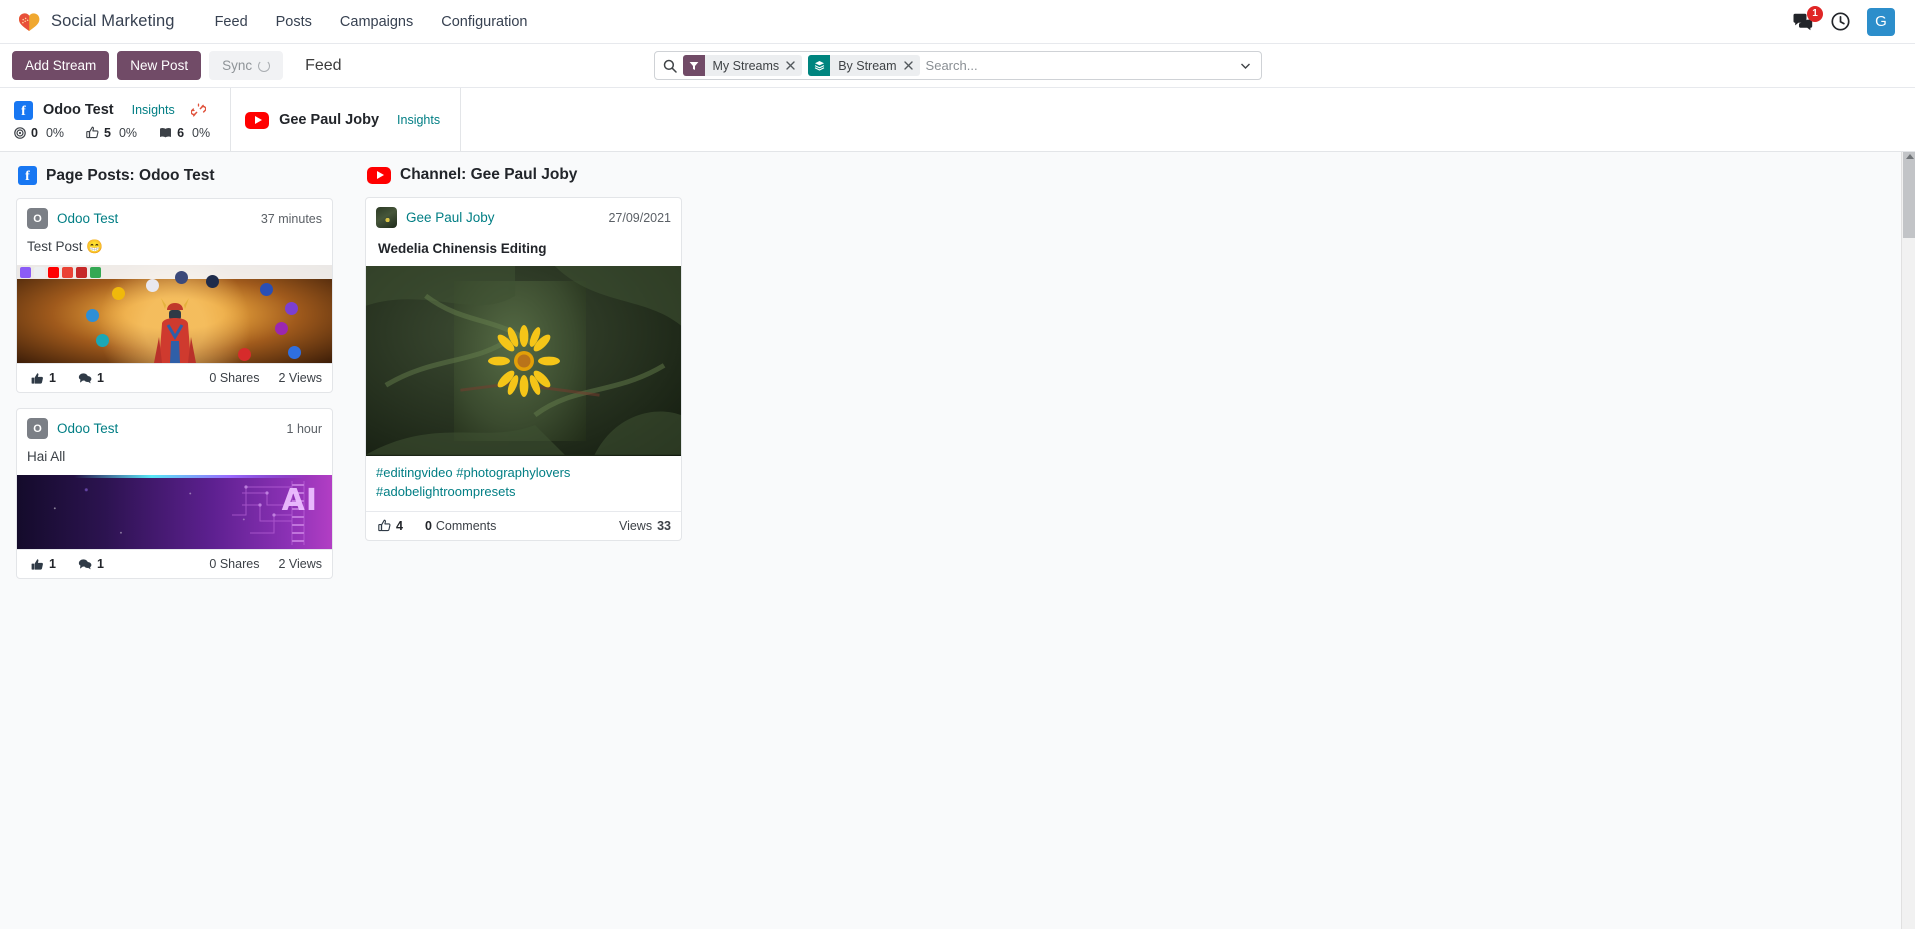  I want to click on sync-label: Sync, so click(237, 65).